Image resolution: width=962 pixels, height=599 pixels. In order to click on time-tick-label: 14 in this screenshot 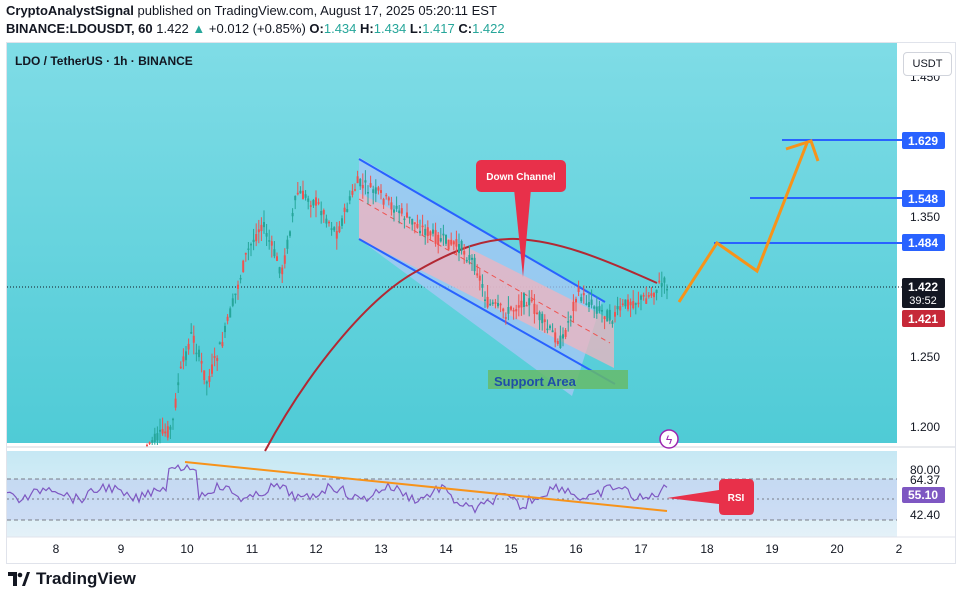, I will do `click(446, 549)`.